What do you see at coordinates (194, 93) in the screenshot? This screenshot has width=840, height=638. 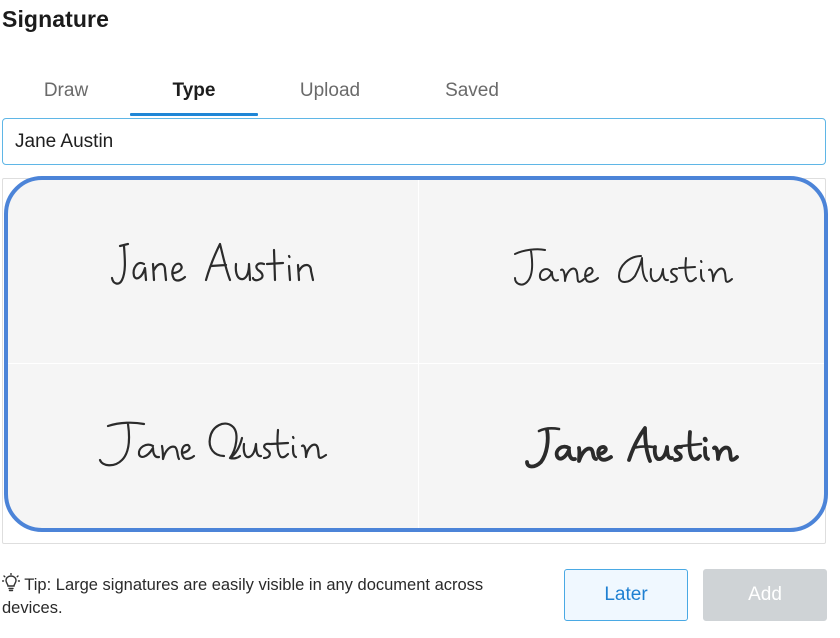 I see `tab-type: Type` at bounding box center [194, 93].